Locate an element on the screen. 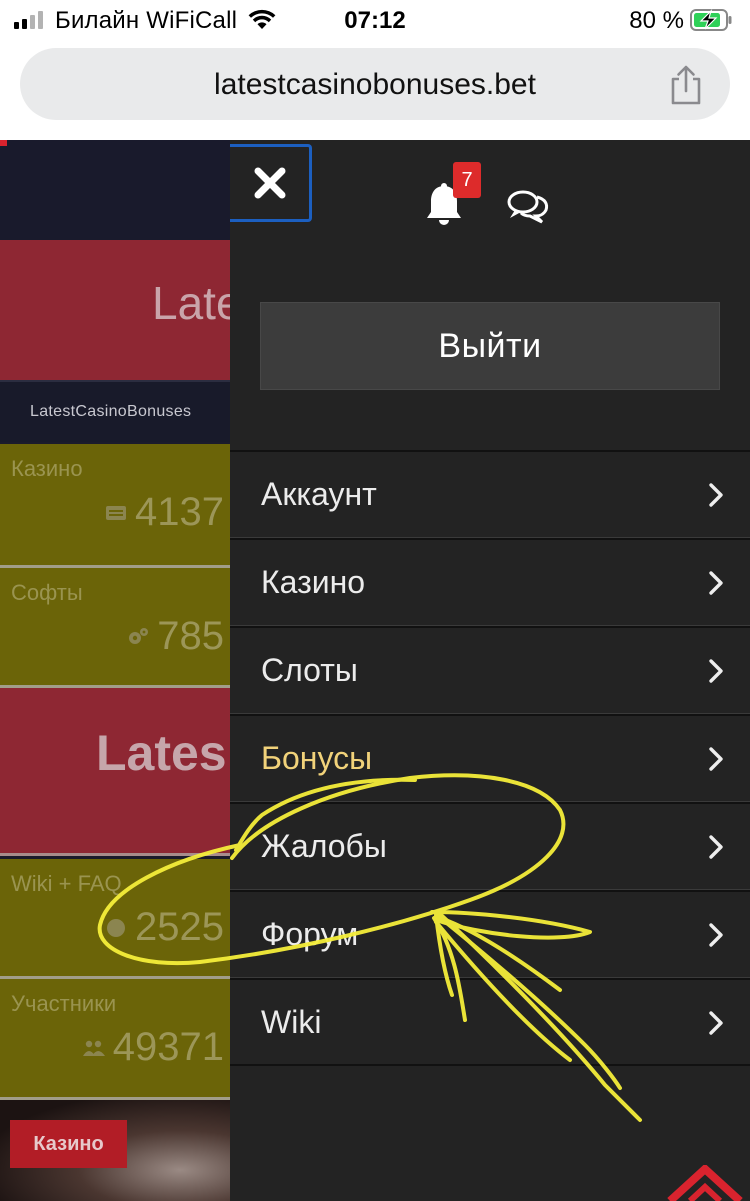 The image size is (750, 1201). browser-address-bar: latestcasinobonuses.bet is located at coordinates (375, 91).